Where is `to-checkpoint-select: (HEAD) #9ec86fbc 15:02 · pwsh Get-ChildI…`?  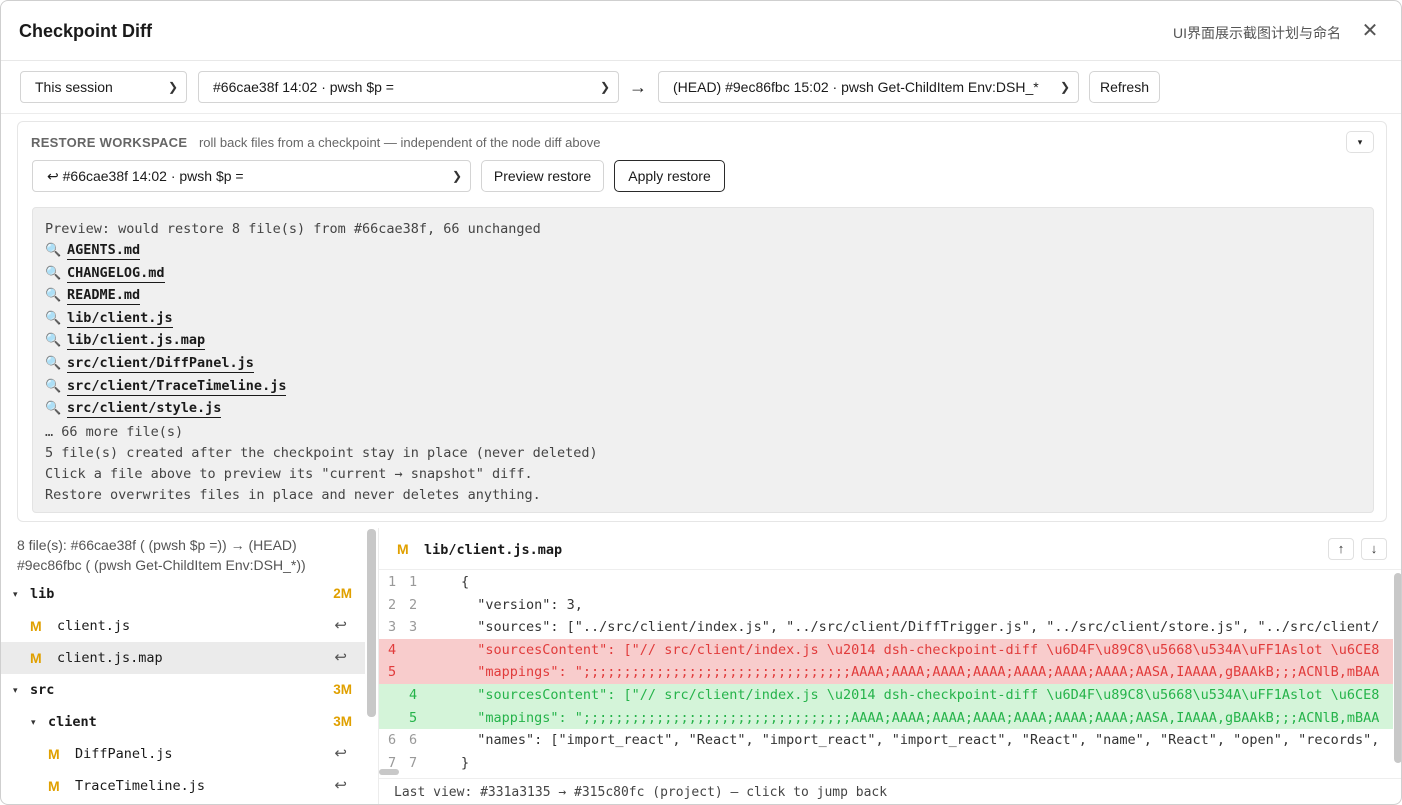 to-checkpoint-select: (HEAD) #9ec86fbc 15:02 · pwsh Get-ChildI… is located at coordinates (868, 87).